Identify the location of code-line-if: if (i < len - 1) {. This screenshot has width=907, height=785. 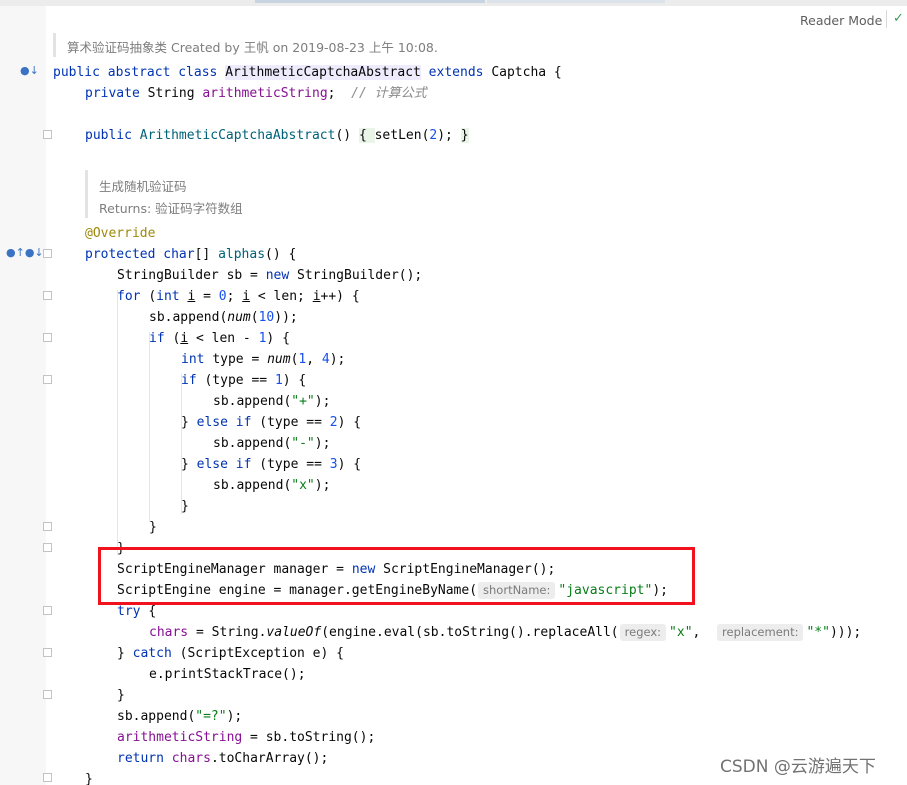
(219, 338).